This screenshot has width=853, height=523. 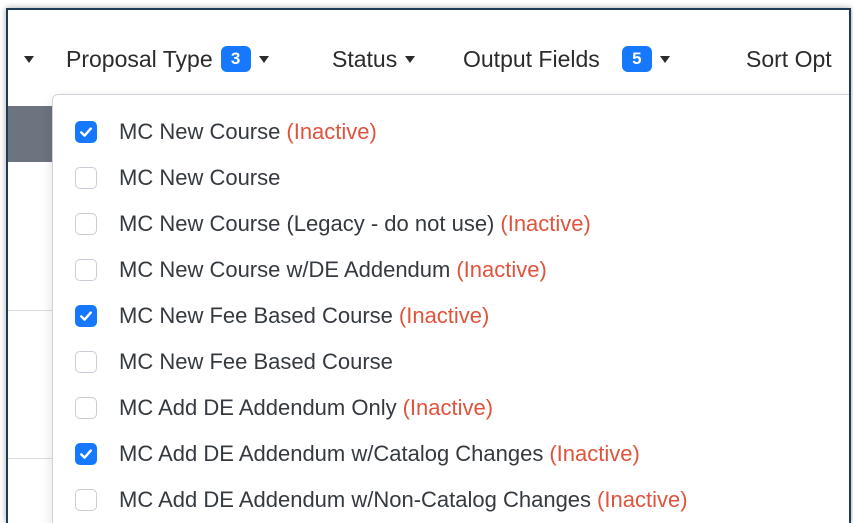 I want to click on proposal-type-filter: Proposal Type 3, so click(x=167, y=59).